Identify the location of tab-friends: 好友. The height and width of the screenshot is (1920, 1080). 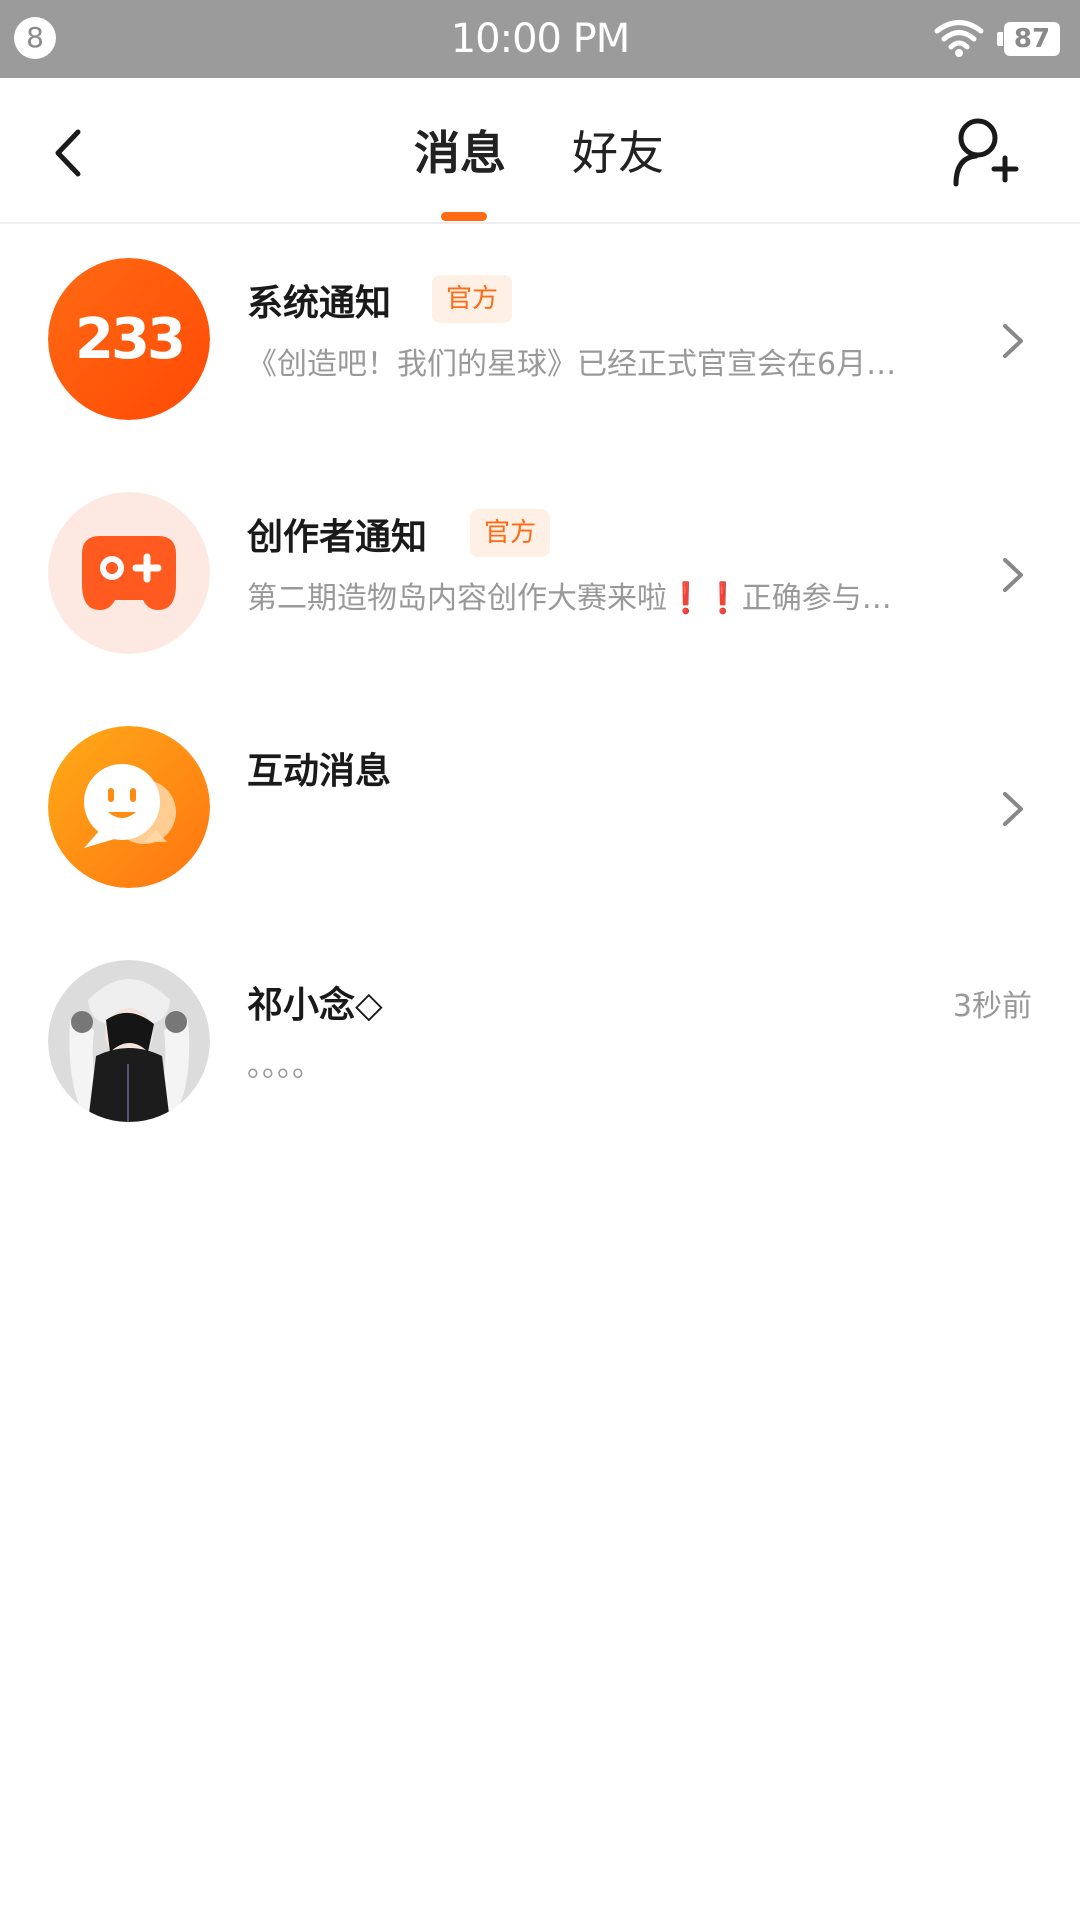
(618, 153).